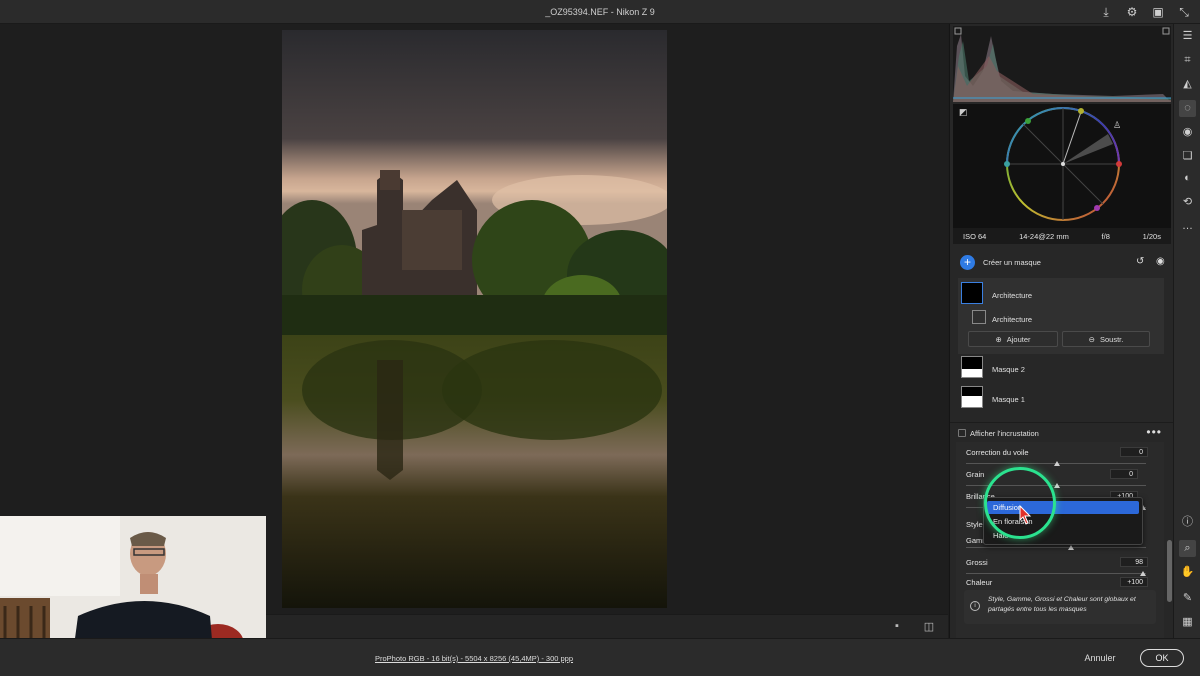 This screenshot has width=1200, height=676. I want to click on panel-scrollbar, so click(1169, 571).